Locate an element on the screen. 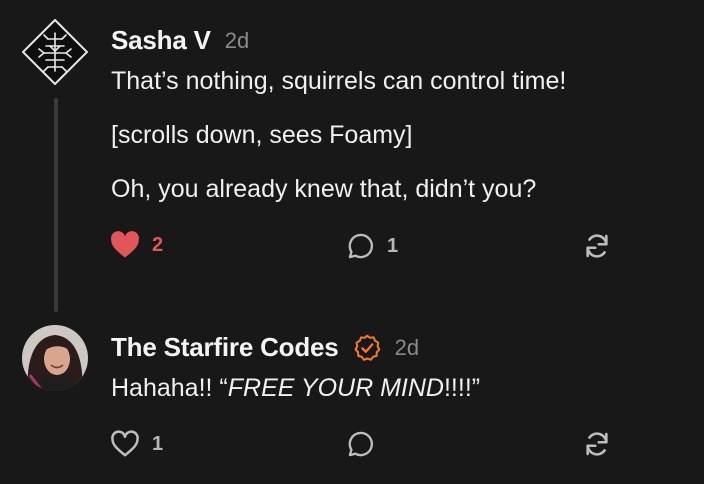 The image size is (704, 484). comment-paragraph: Hahaha!! “FREE YOUR MIND!!!!” is located at coordinates (295, 388).